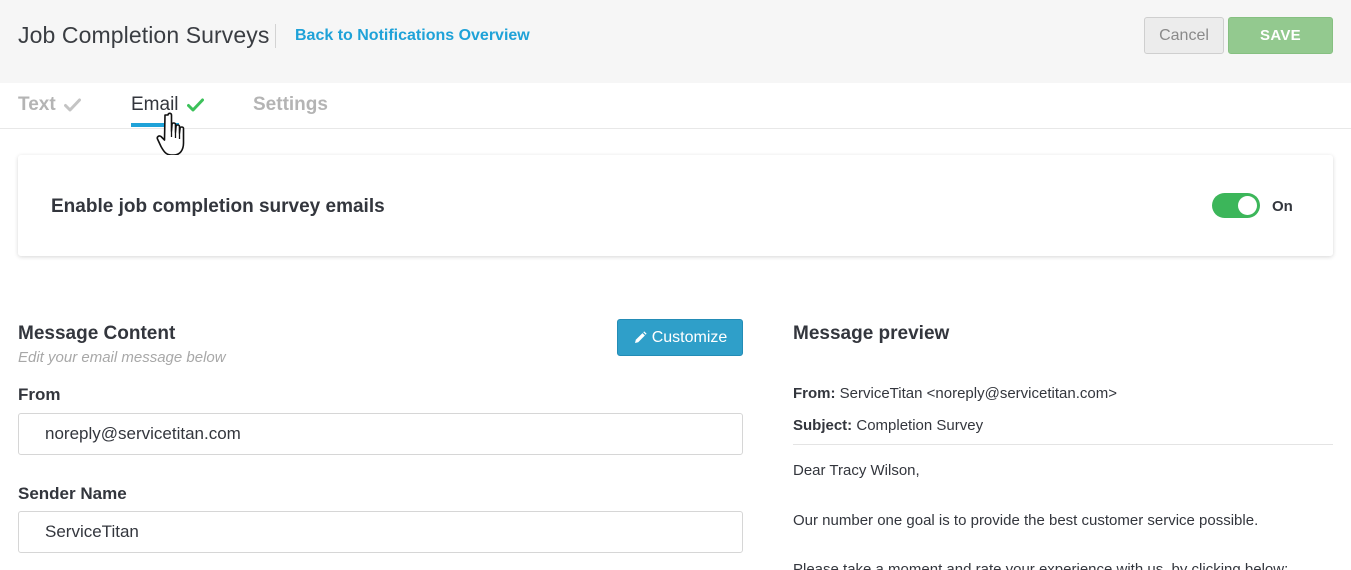 This screenshot has height=570, width=1351. I want to click on toggle-state-label: On, so click(1282, 206).